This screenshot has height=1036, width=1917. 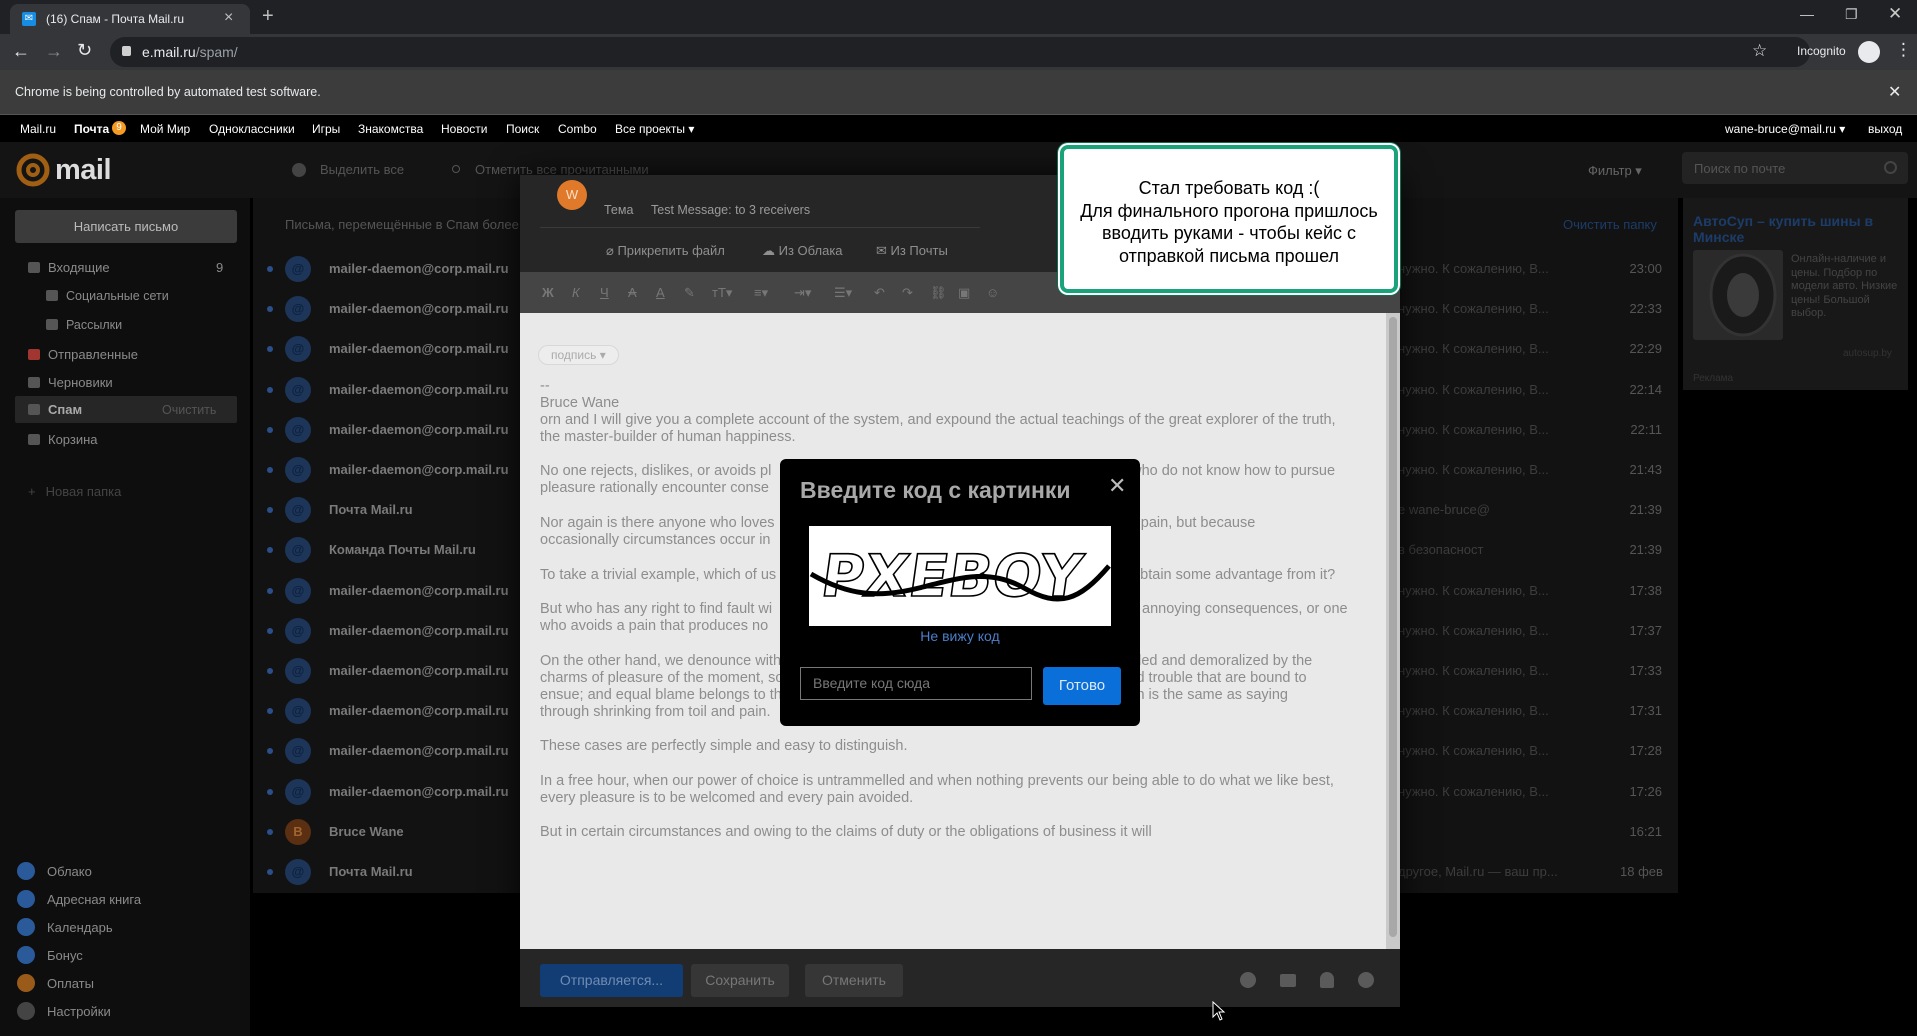 I want to click on save-button: Сохранить, so click(x=740, y=980).